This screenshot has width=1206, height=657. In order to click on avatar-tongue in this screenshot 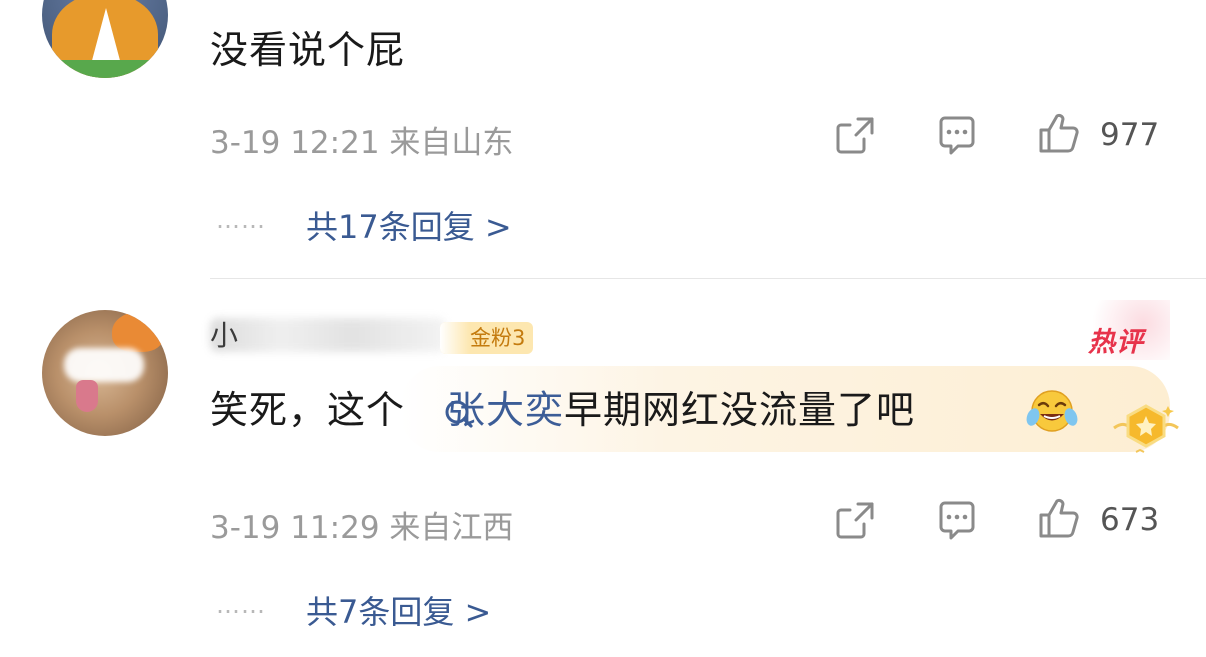, I will do `click(87, 396)`.